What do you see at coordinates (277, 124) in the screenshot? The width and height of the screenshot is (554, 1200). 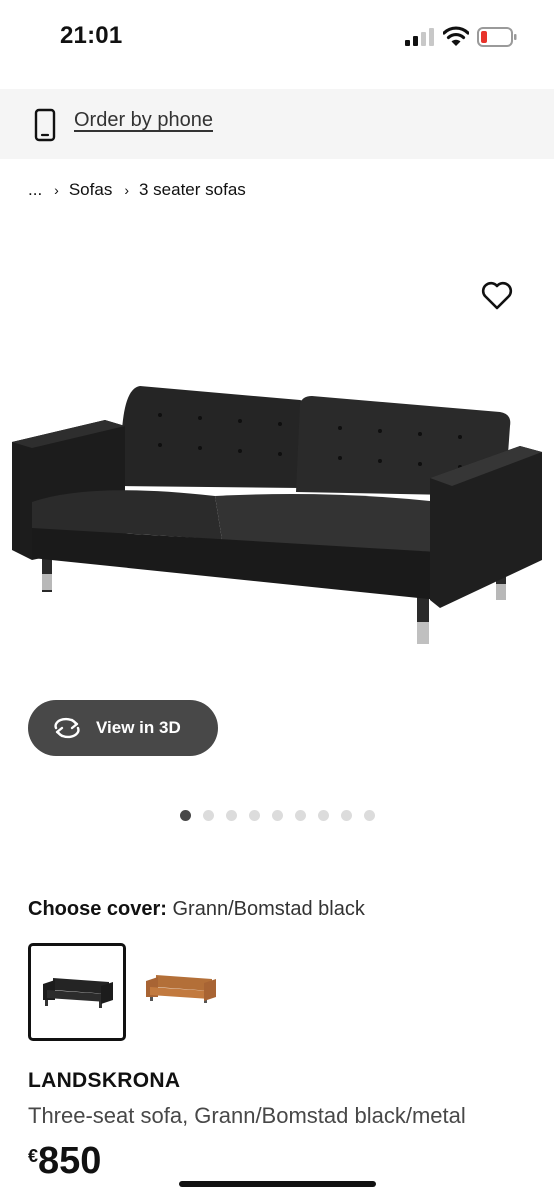 I see `order-by-phone-banner: Order by phone` at bounding box center [277, 124].